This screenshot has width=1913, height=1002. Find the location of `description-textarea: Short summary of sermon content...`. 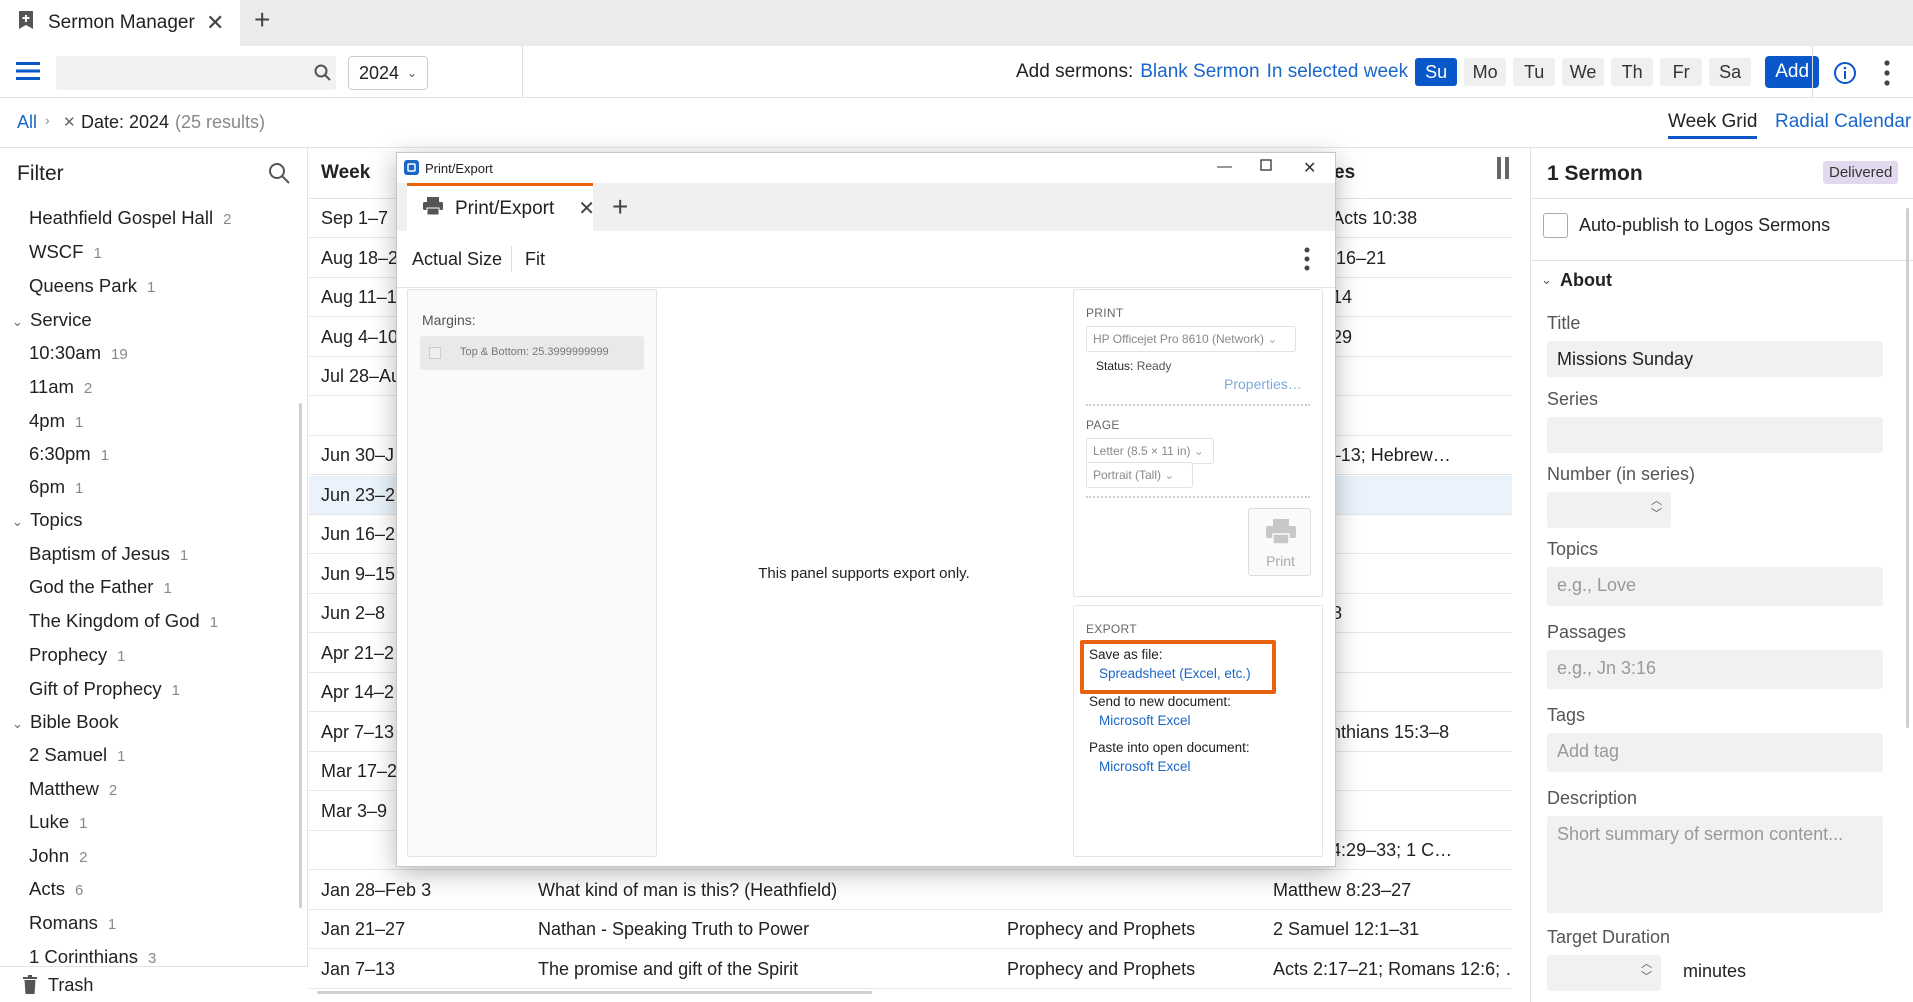

description-textarea: Short summary of sermon content... is located at coordinates (1715, 864).